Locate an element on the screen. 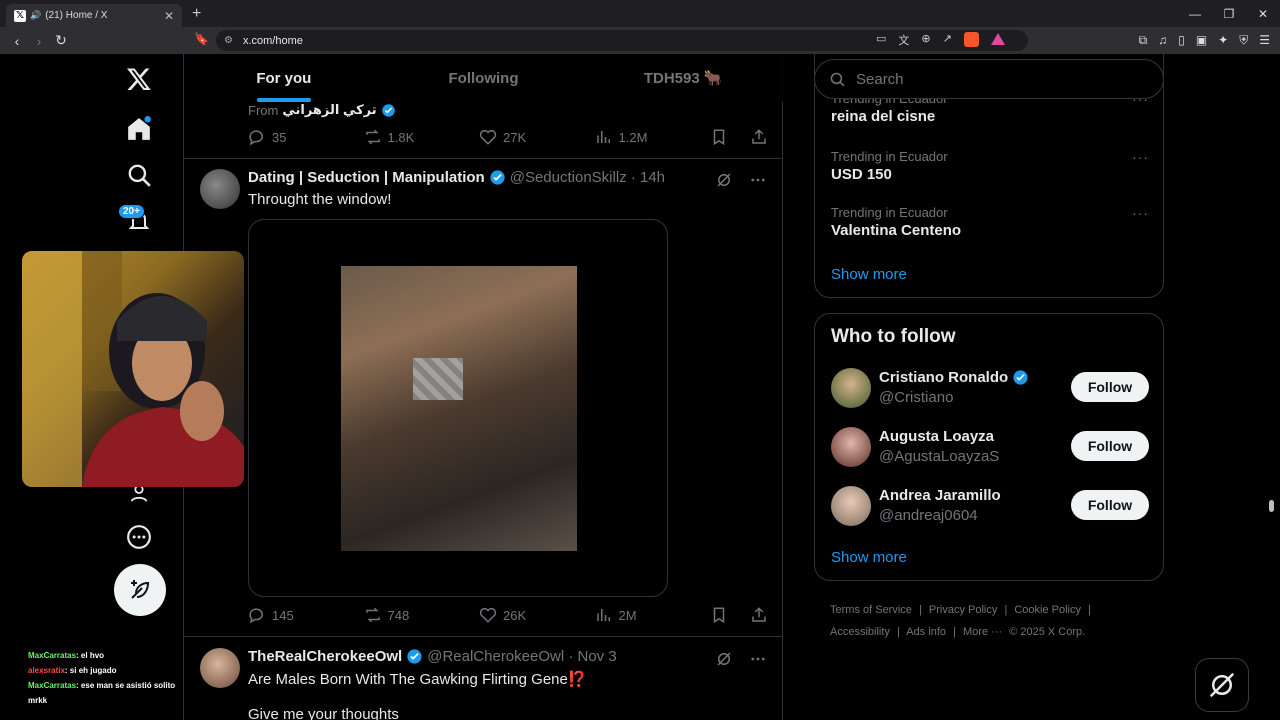 The image size is (1280, 720). minimize-icon: — is located at coordinates (1195, 14).